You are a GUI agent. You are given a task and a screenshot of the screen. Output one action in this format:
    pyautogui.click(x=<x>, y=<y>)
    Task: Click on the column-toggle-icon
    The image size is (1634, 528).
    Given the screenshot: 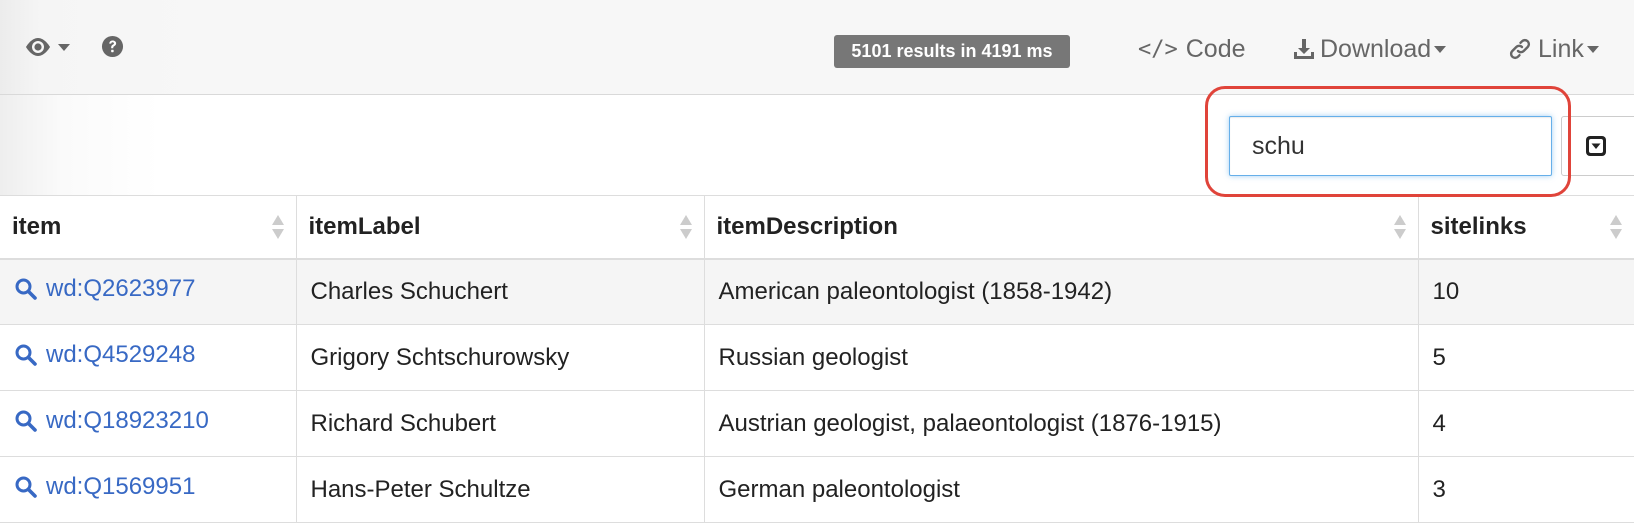 What is the action you would take?
    pyautogui.click(x=1596, y=146)
    